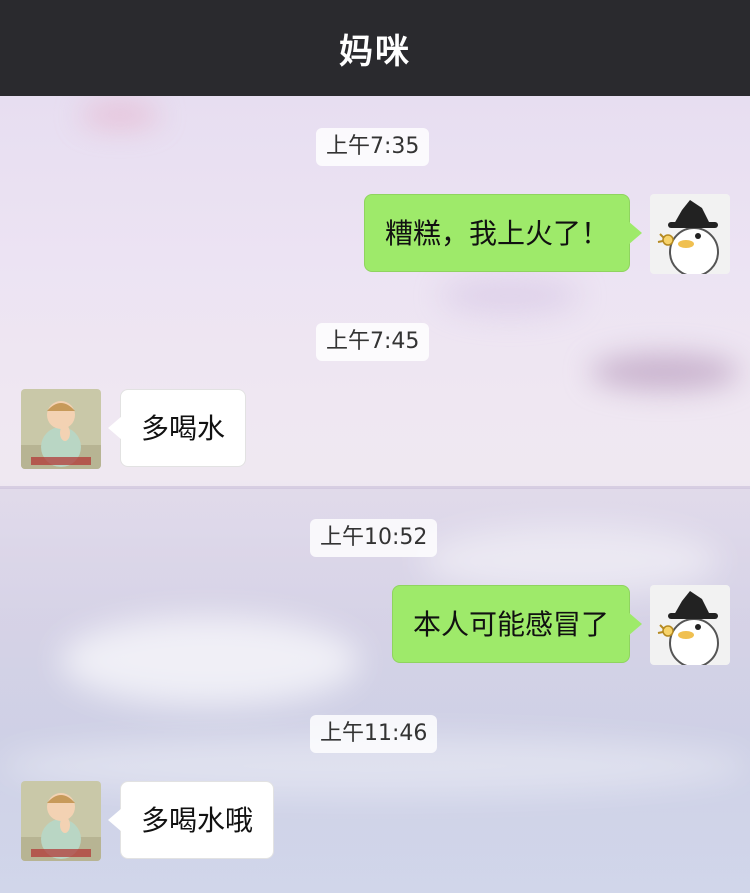 The width and height of the screenshot is (750, 893). What do you see at coordinates (197, 820) in the screenshot?
I see `message-text: 多喝水哦` at bounding box center [197, 820].